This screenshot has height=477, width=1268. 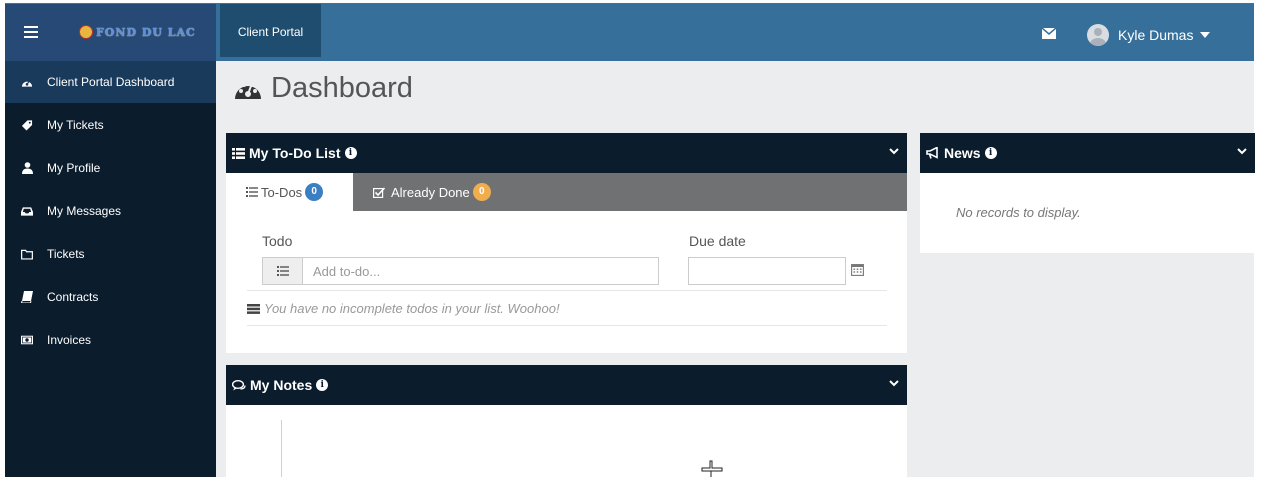 I want to click on todo-panel-header: My To-Do List i, so click(x=566, y=153).